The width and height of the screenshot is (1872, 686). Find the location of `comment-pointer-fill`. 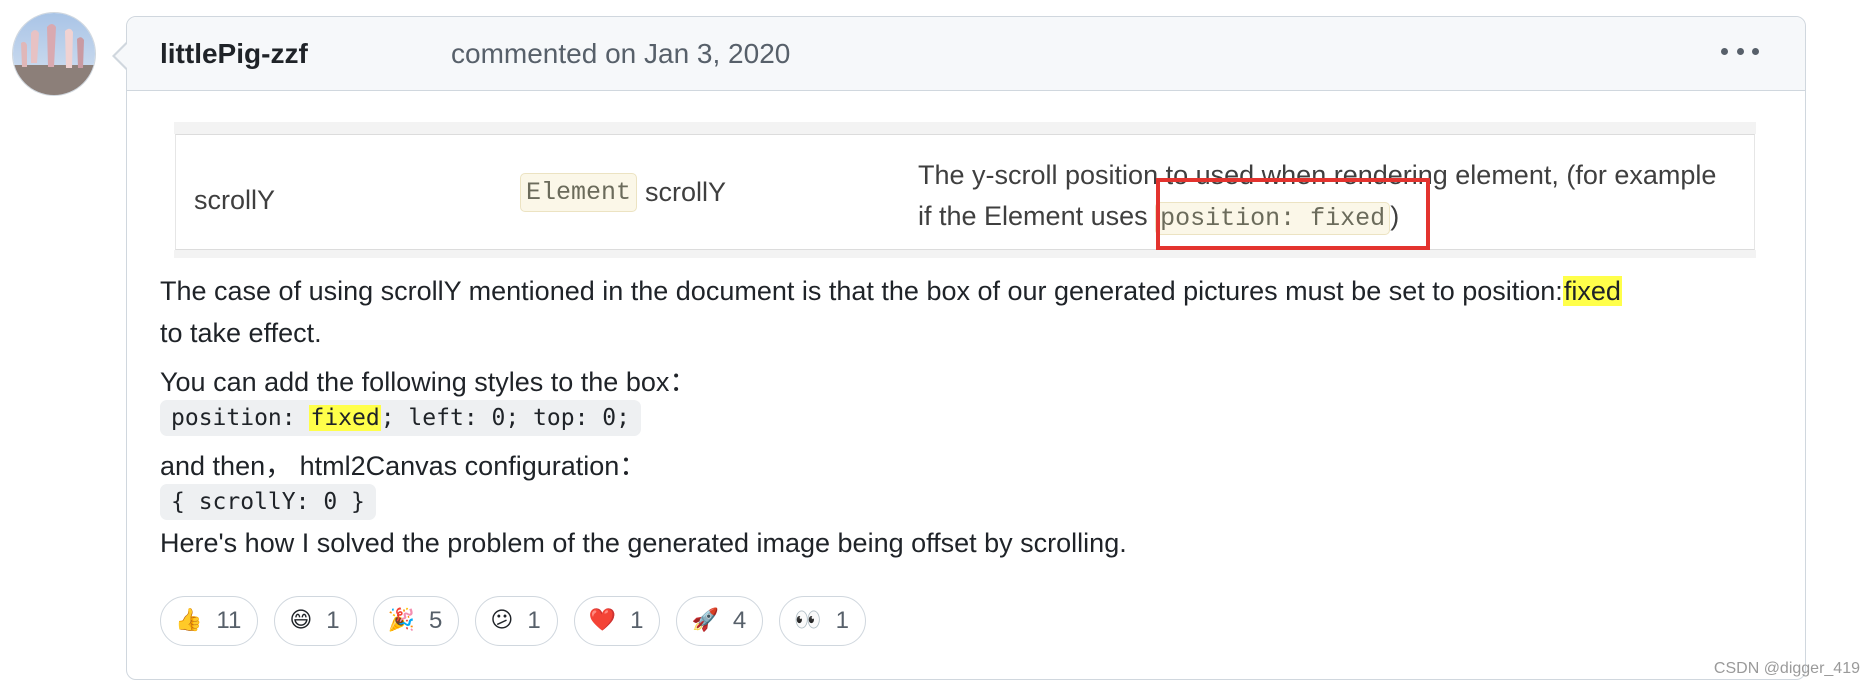

comment-pointer-fill is located at coordinates (121, 56).